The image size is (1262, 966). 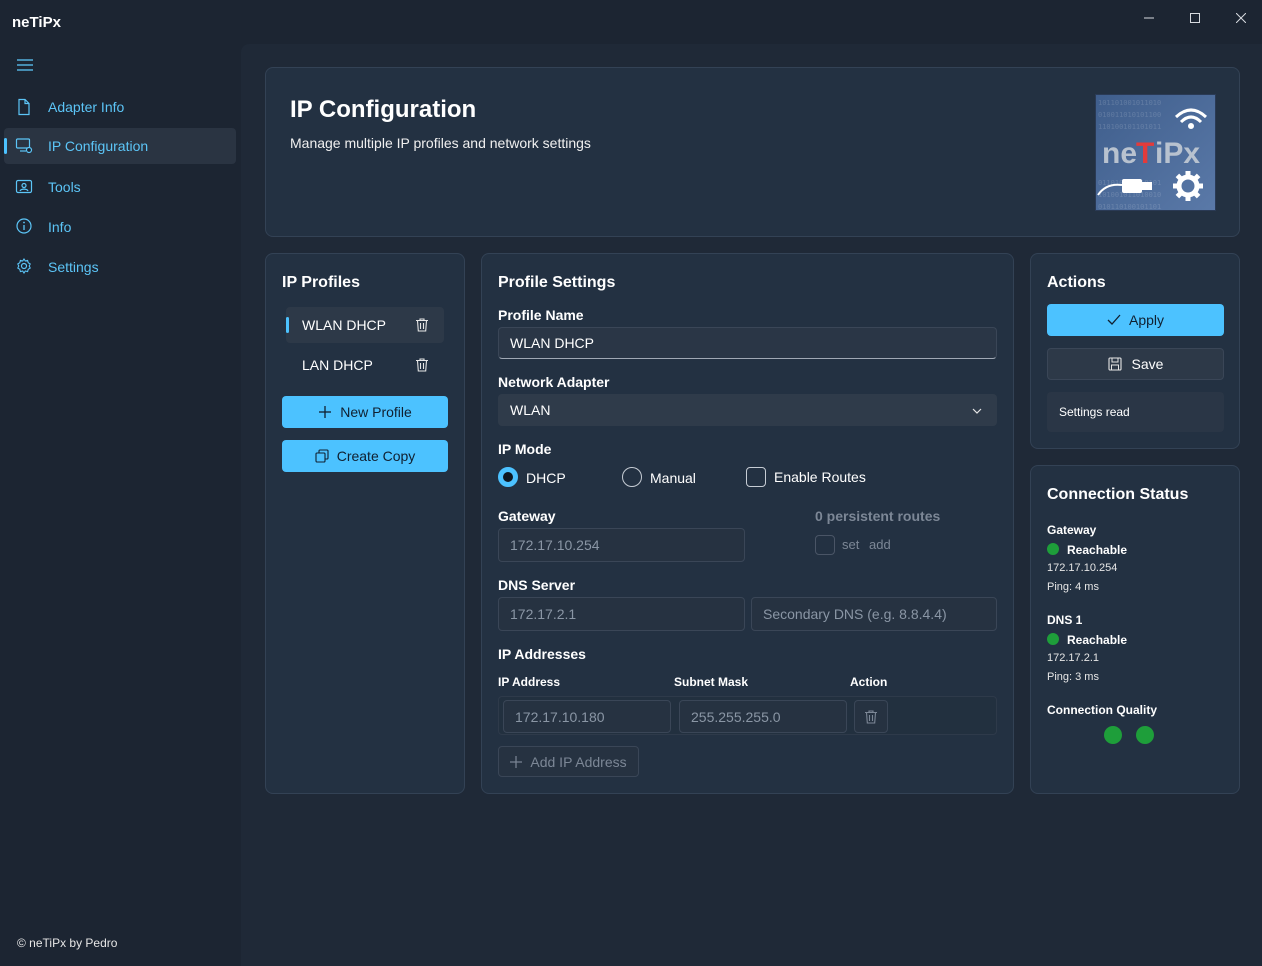 I want to click on page-title: IP Configuration, so click(x=383, y=109).